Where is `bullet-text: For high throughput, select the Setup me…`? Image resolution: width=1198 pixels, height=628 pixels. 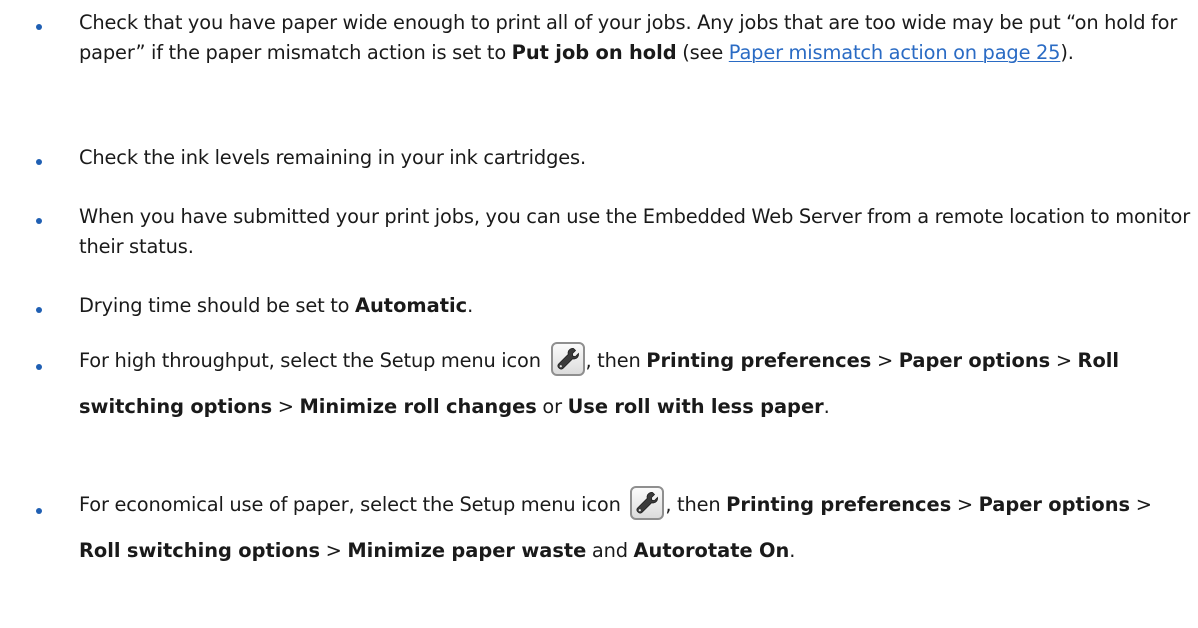 bullet-text: For high throughput, select the Setup me… is located at coordinates (635, 384).